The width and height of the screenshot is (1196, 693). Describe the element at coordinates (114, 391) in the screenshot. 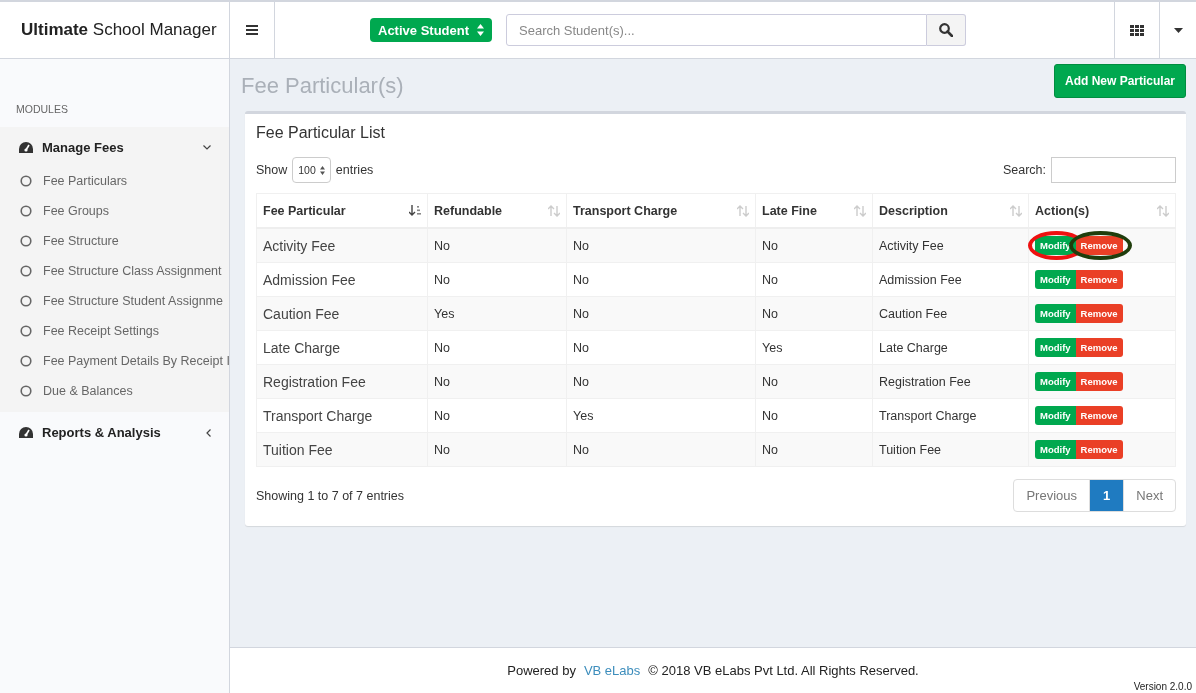

I see `sidebar-item: Due & Balances` at that location.